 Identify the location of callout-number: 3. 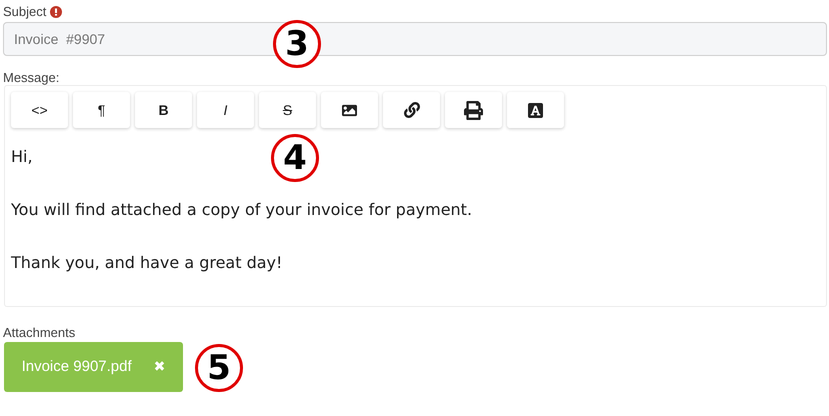
(297, 44).